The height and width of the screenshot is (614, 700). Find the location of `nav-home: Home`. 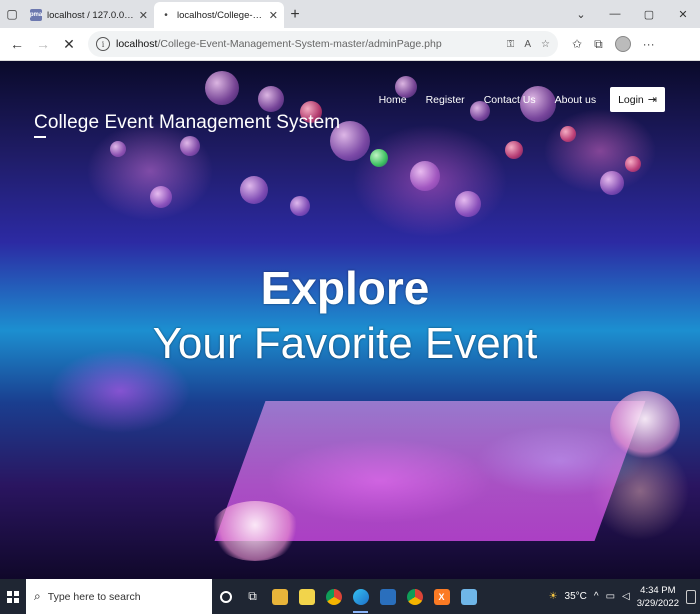

nav-home: Home is located at coordinates (393, 100).